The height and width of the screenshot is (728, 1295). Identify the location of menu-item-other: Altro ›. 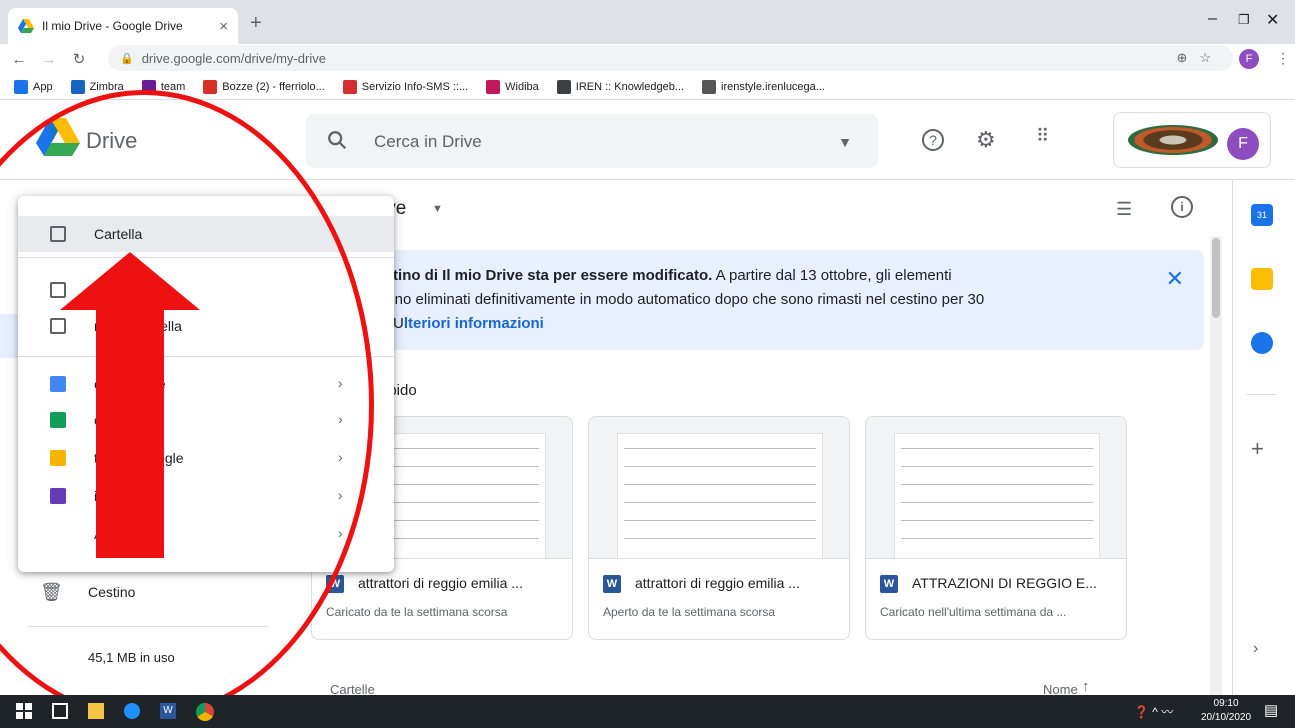
(206, 534).